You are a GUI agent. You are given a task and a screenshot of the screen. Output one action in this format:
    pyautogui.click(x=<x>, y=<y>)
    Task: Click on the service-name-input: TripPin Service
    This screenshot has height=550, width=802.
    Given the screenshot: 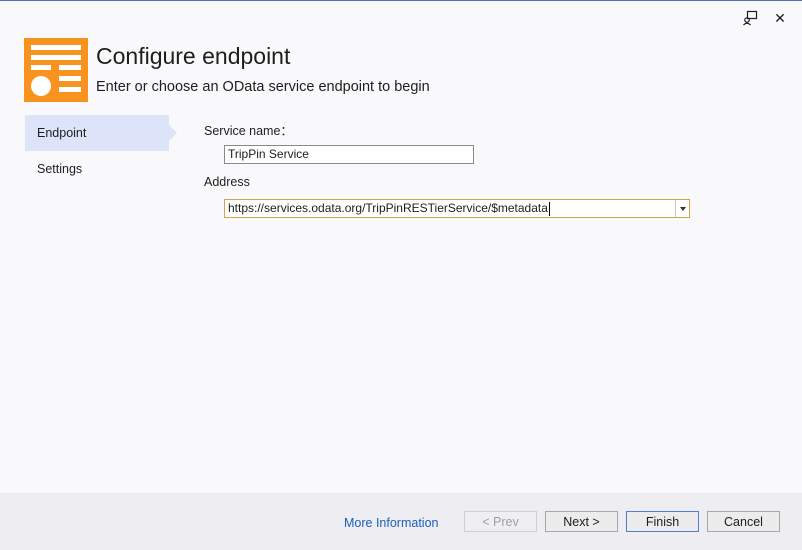 What is the action you would take?
    pyautogui.click(x=349, y=154)
    